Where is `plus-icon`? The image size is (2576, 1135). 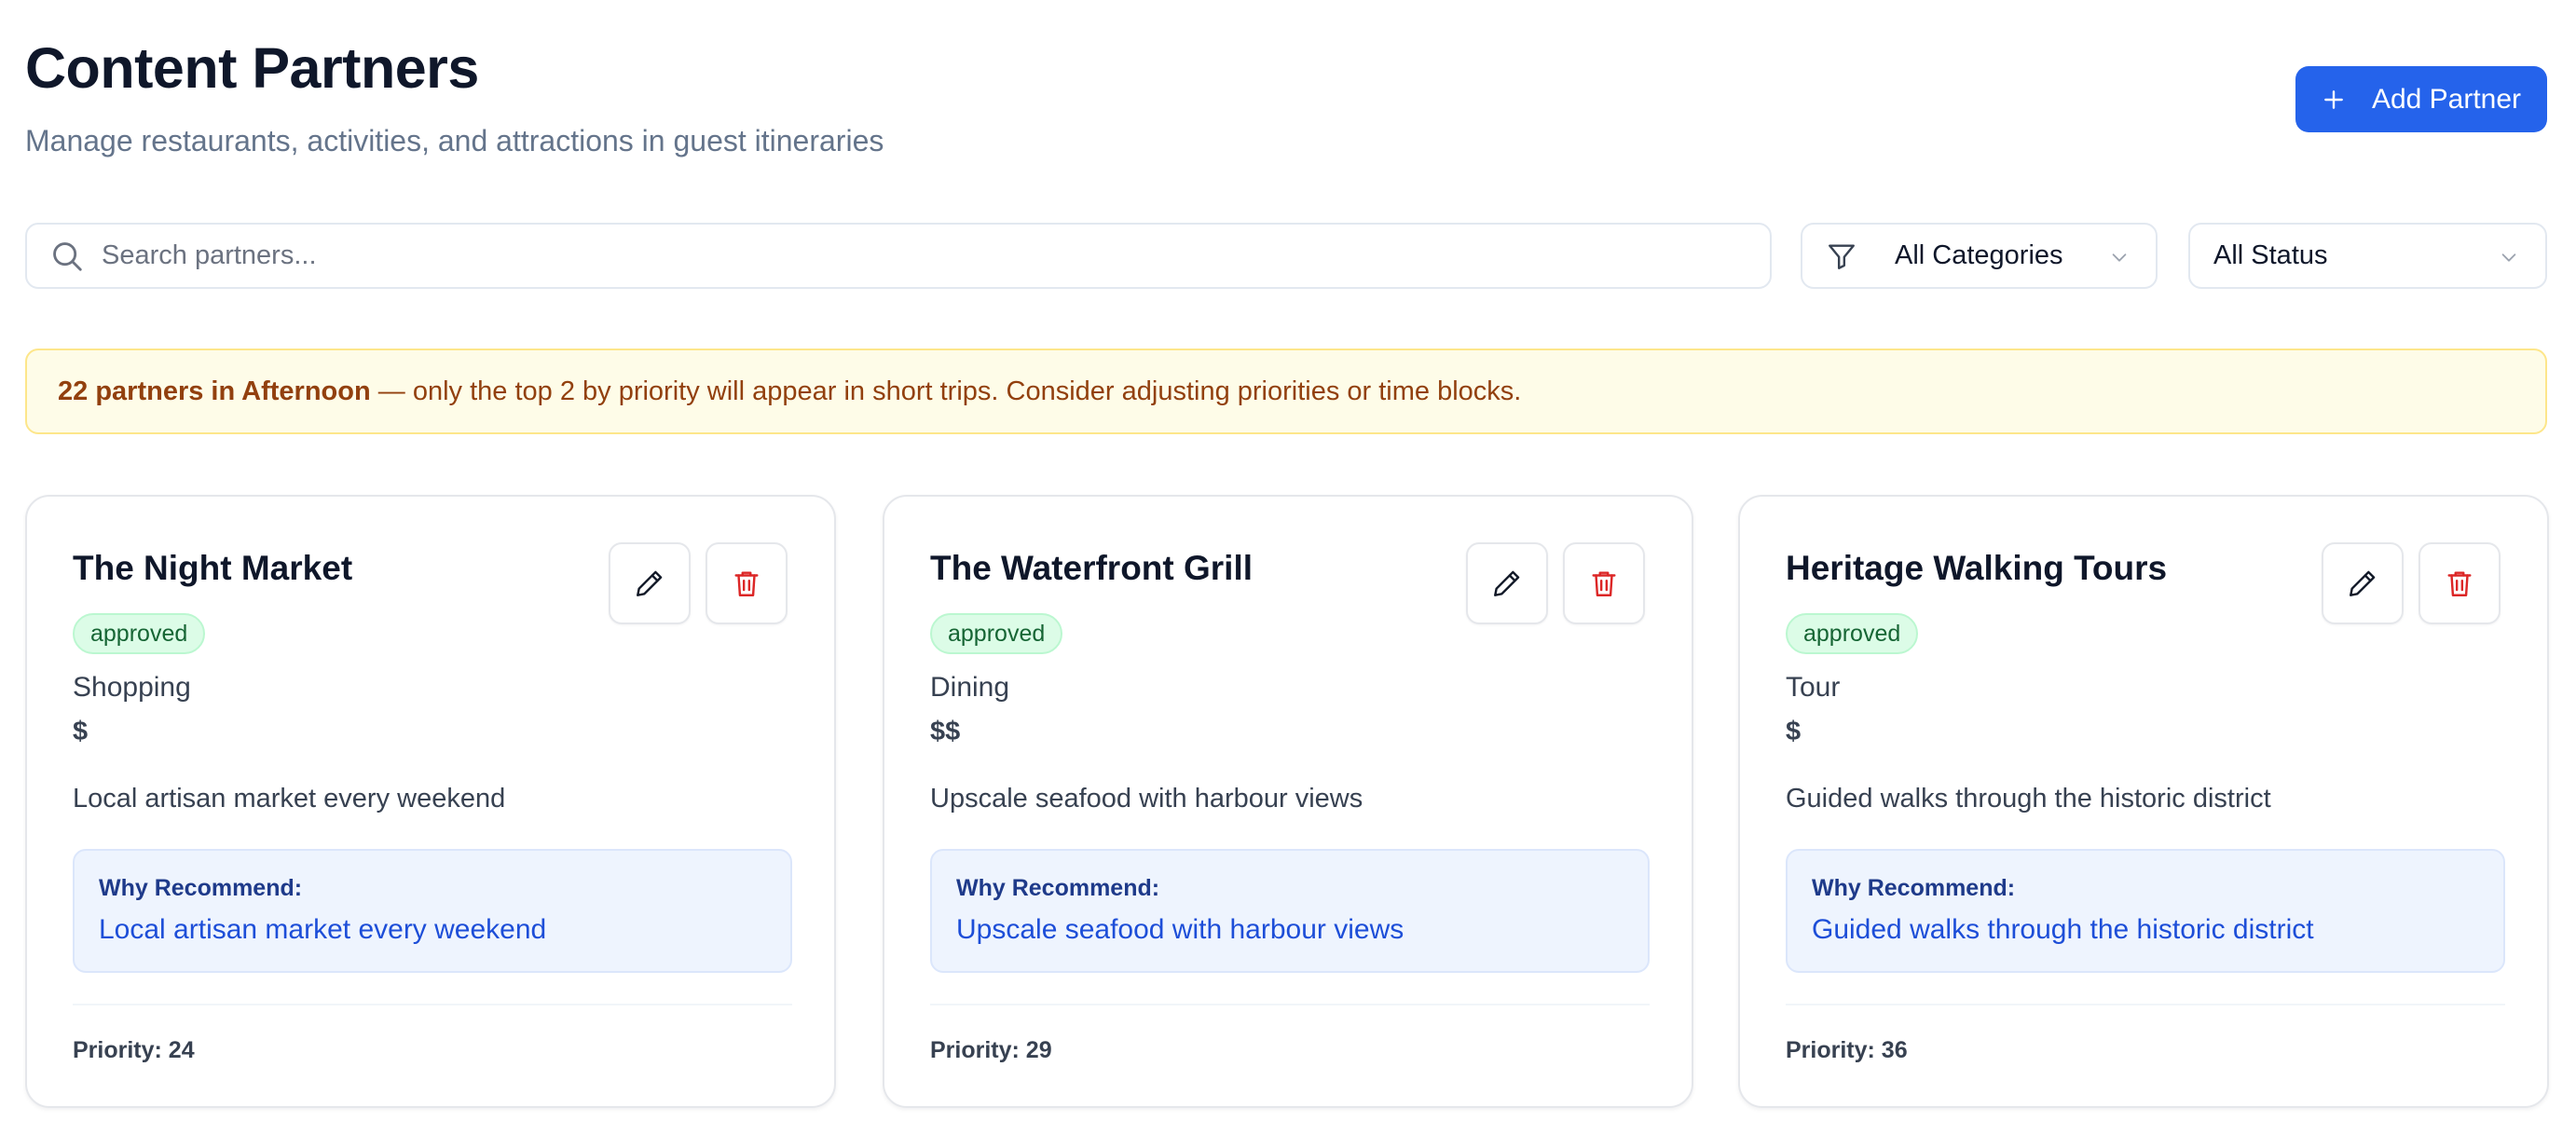
plus-icon is located at coordinates (2333, 99).